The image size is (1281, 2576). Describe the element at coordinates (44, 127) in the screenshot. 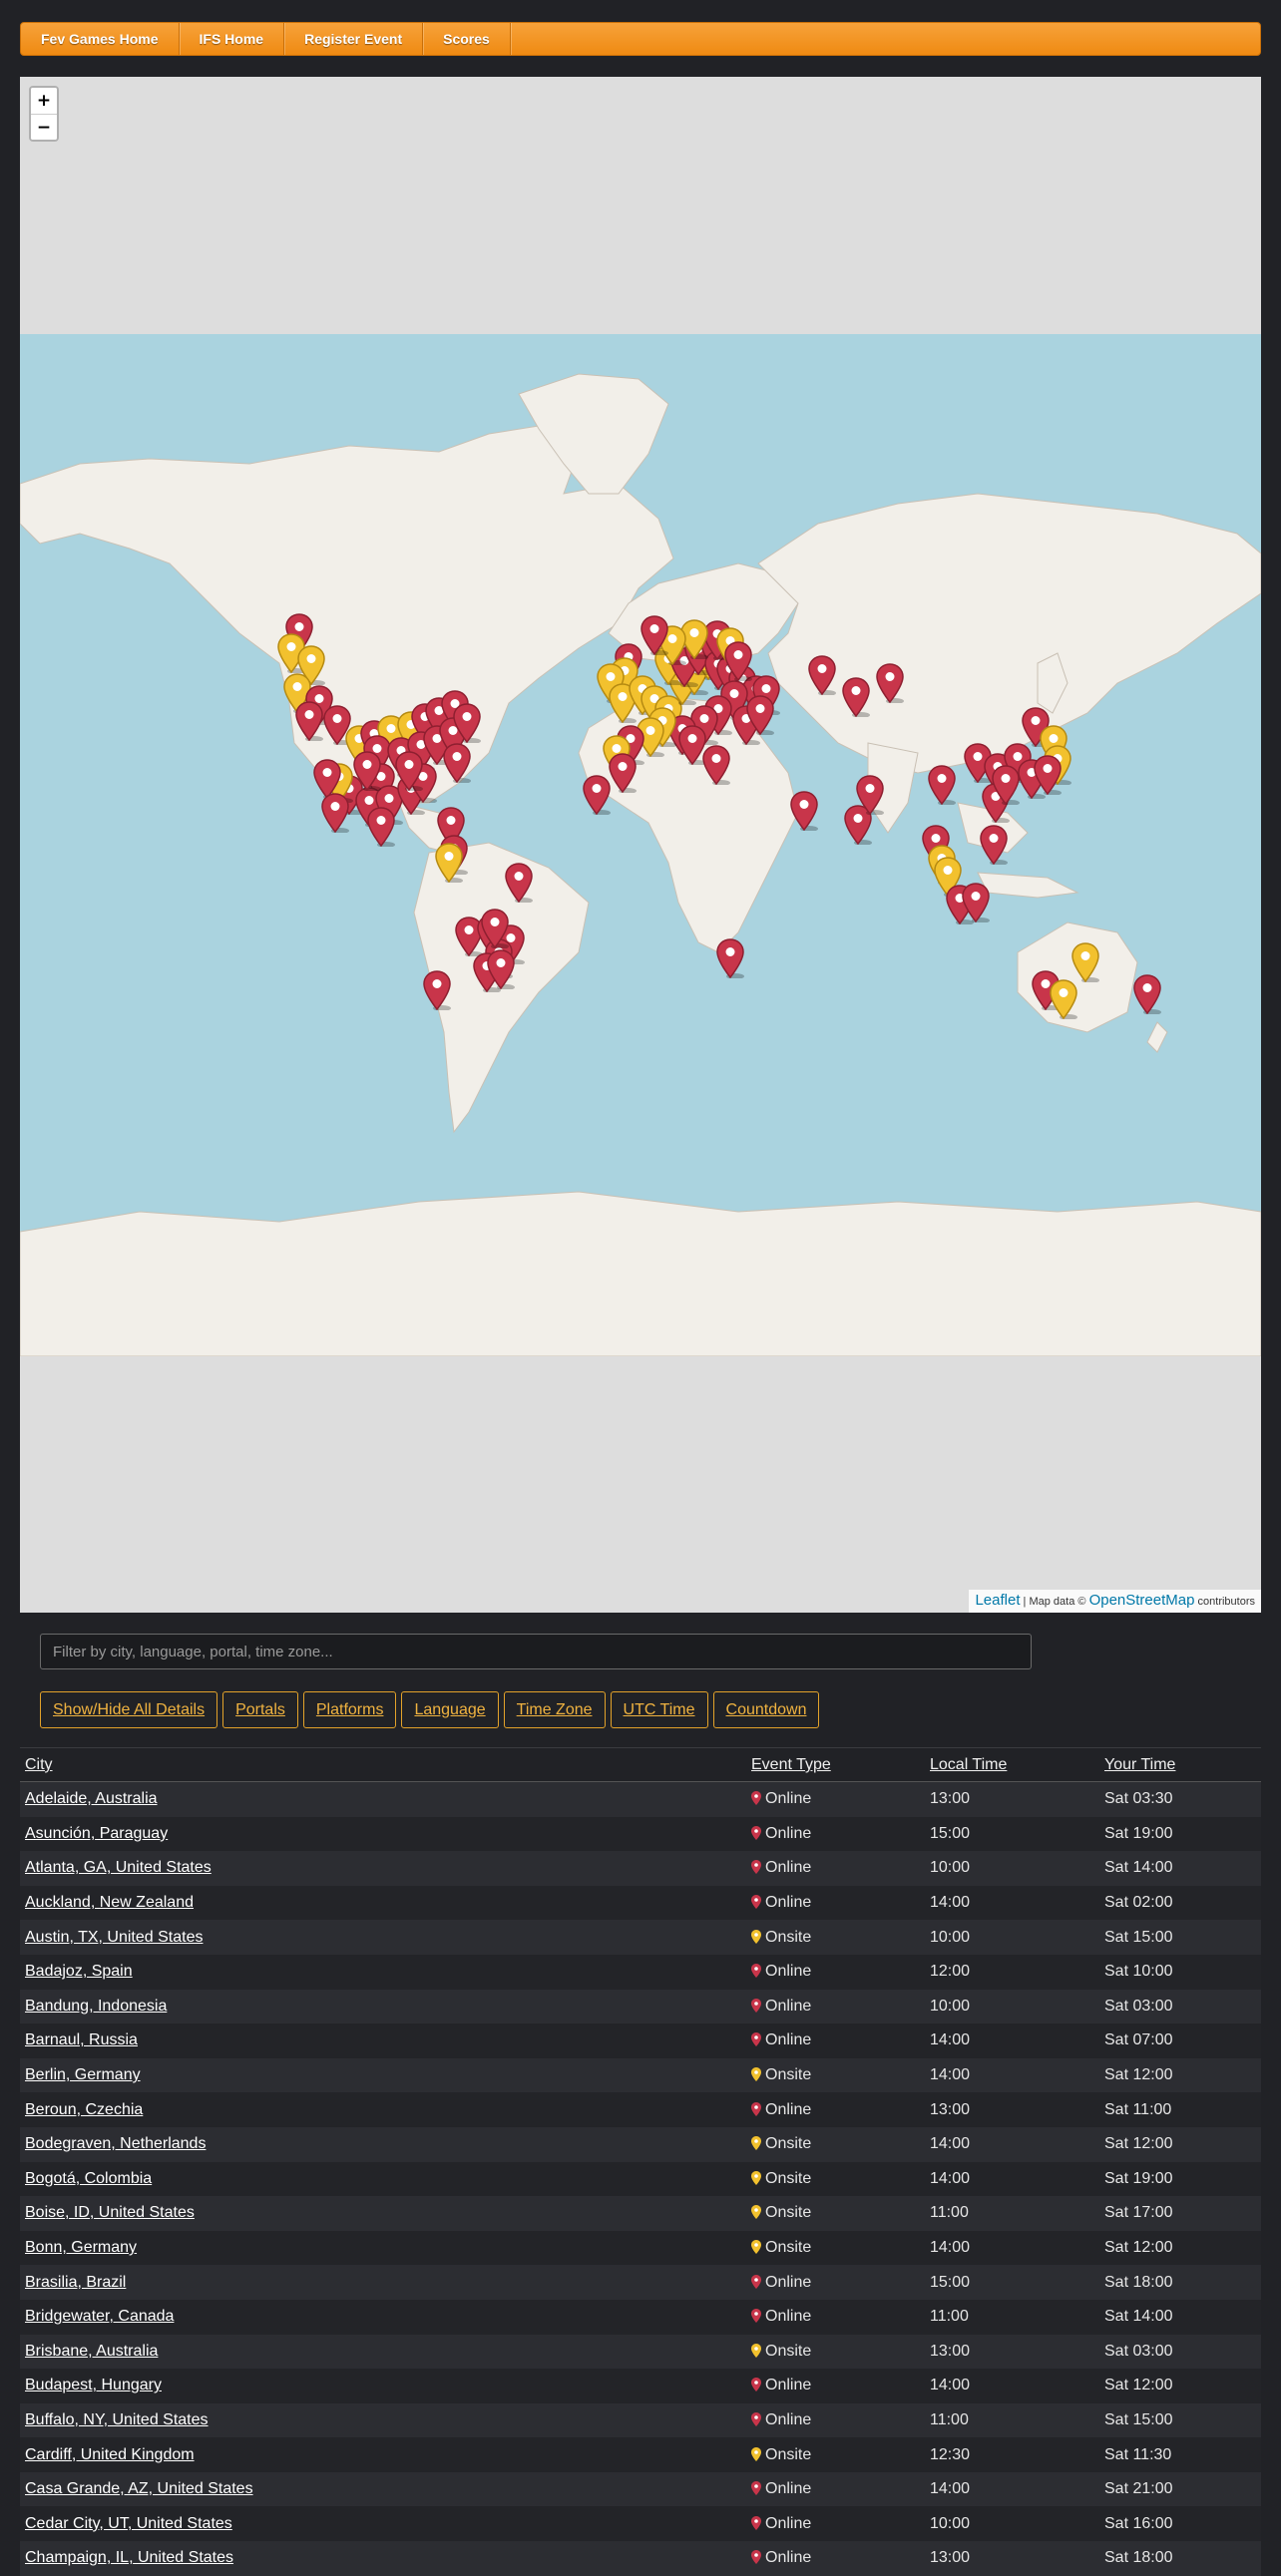

I see `zoom-out-button: −` at that location.